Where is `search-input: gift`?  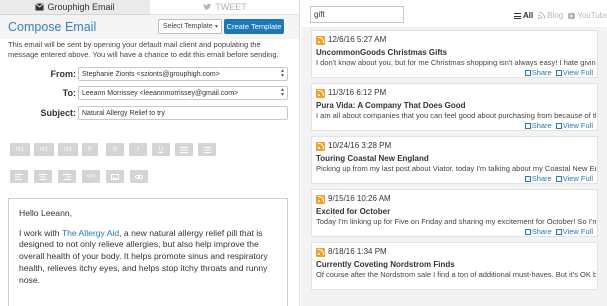
search-input: gift is located at coordinates (357, 14).